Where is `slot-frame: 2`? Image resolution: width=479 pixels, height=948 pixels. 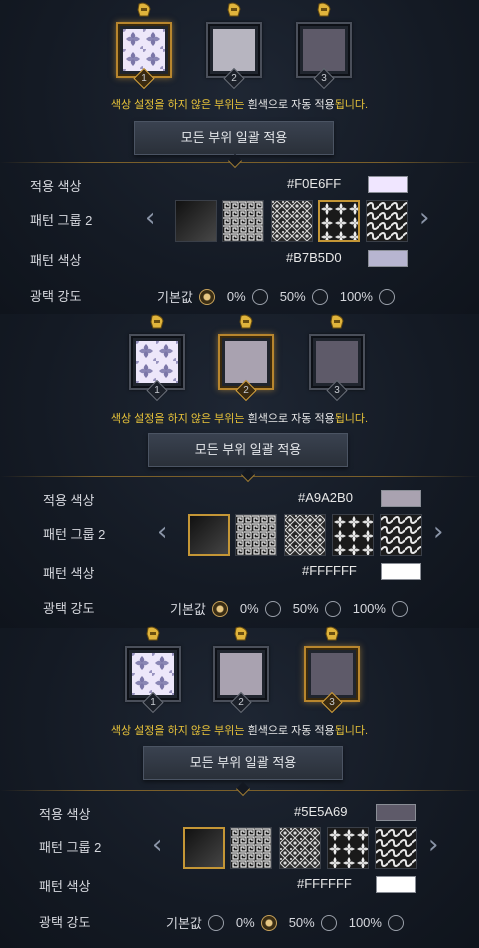 slot-frame: 2 is located at coordinates (246, 368).